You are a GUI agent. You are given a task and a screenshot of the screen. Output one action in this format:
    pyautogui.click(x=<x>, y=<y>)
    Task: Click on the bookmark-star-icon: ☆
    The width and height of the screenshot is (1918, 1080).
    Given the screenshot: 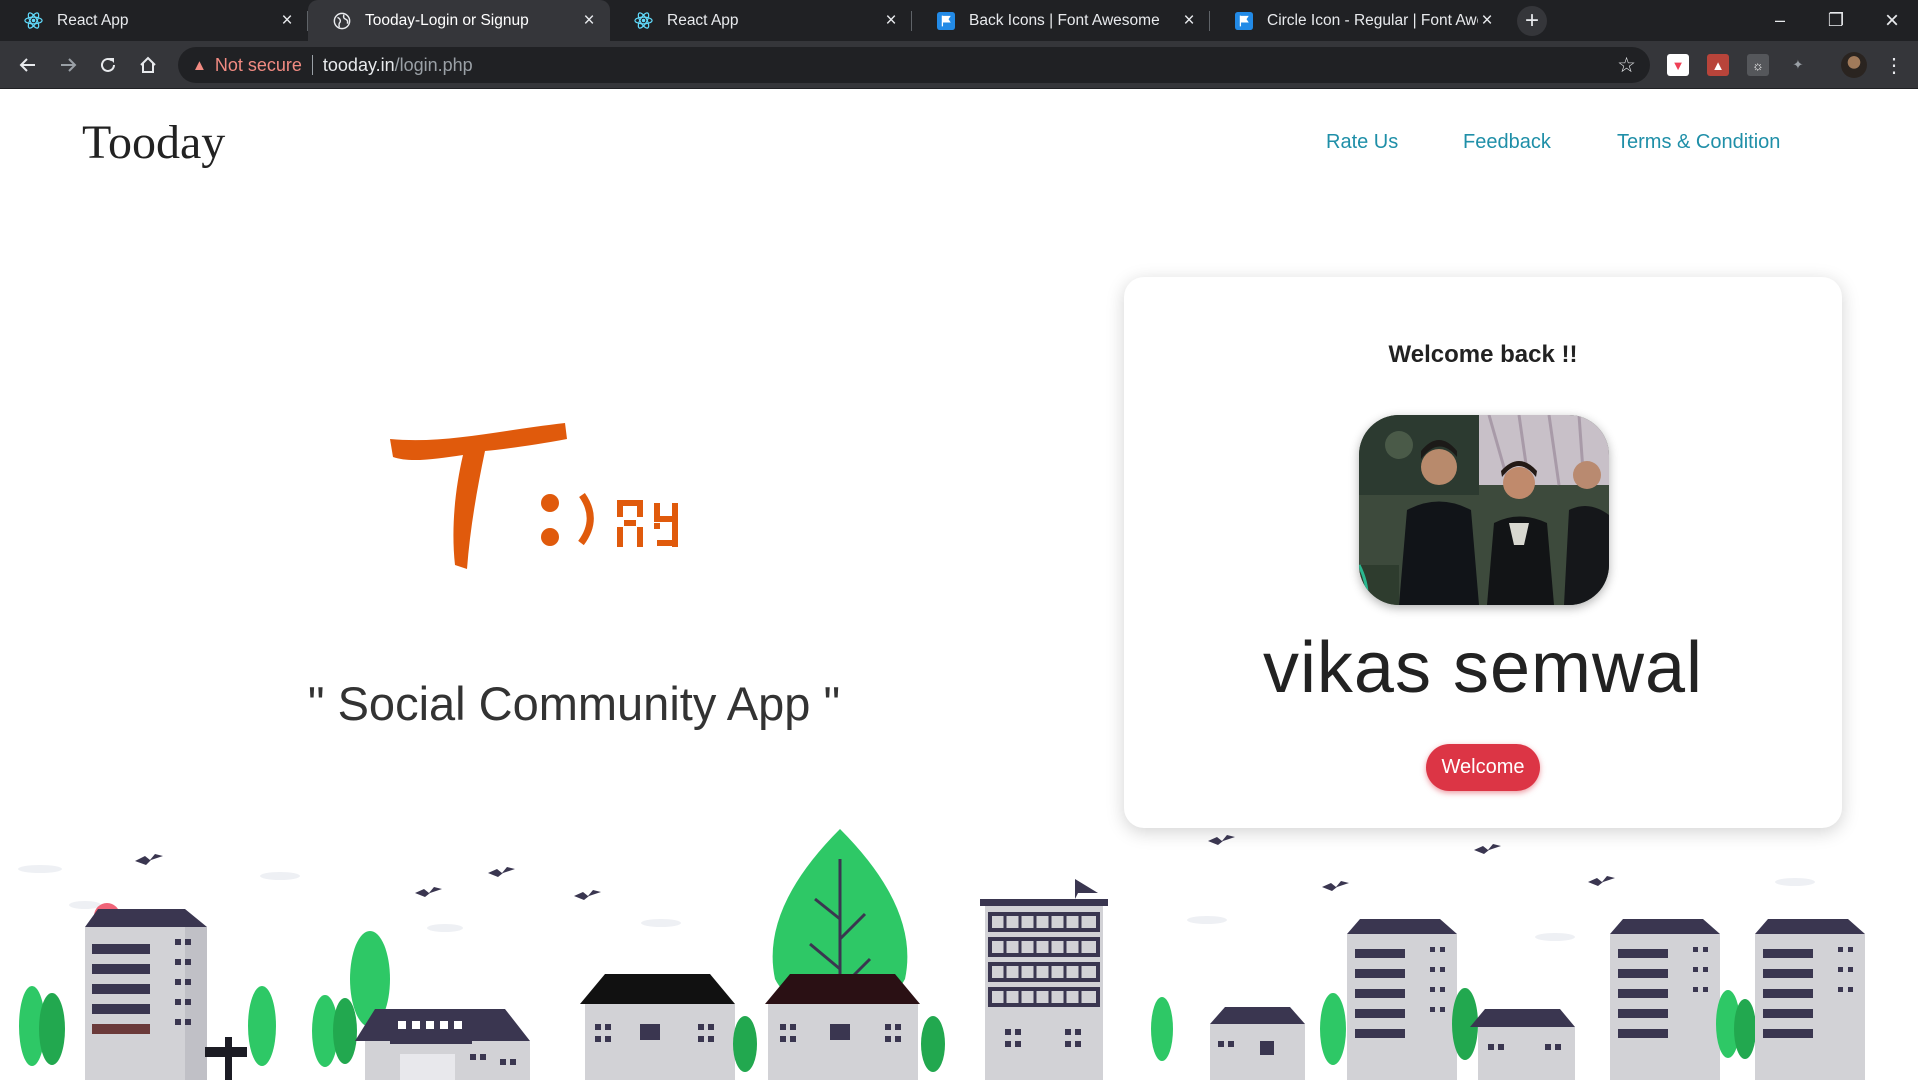 What is the action you would take?
    pyautogui.click(x=1626, y=65)
    